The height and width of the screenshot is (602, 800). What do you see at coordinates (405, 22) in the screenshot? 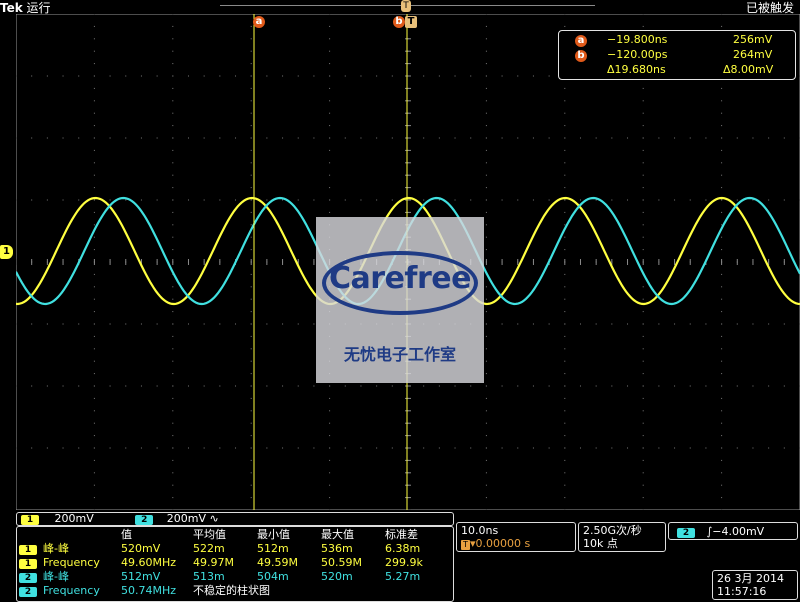
I see `cursor-b-badge: bT` at bounding box center [405, 22].